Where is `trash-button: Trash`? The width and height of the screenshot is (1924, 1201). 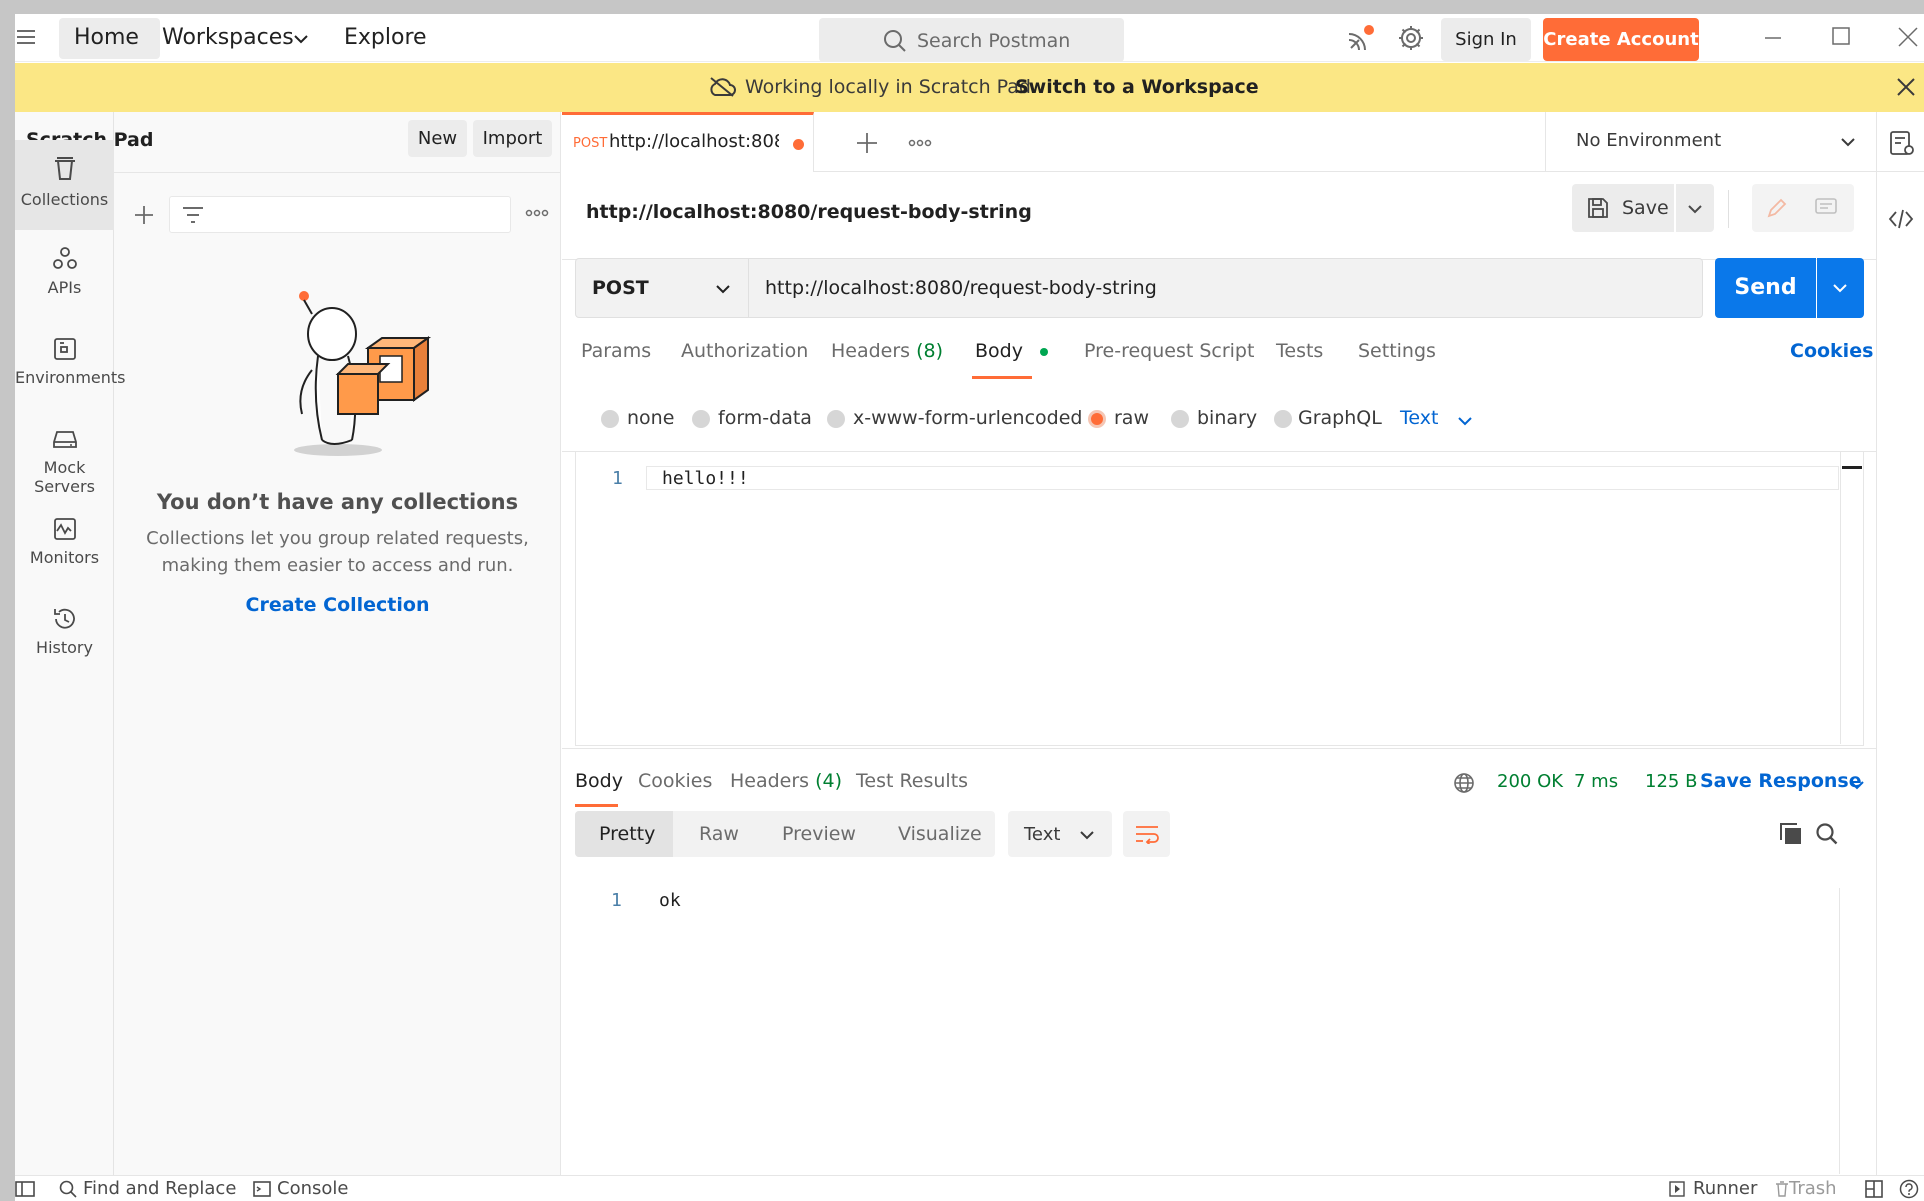
trash-button: Trash is located at coordinates (1813, 1188).